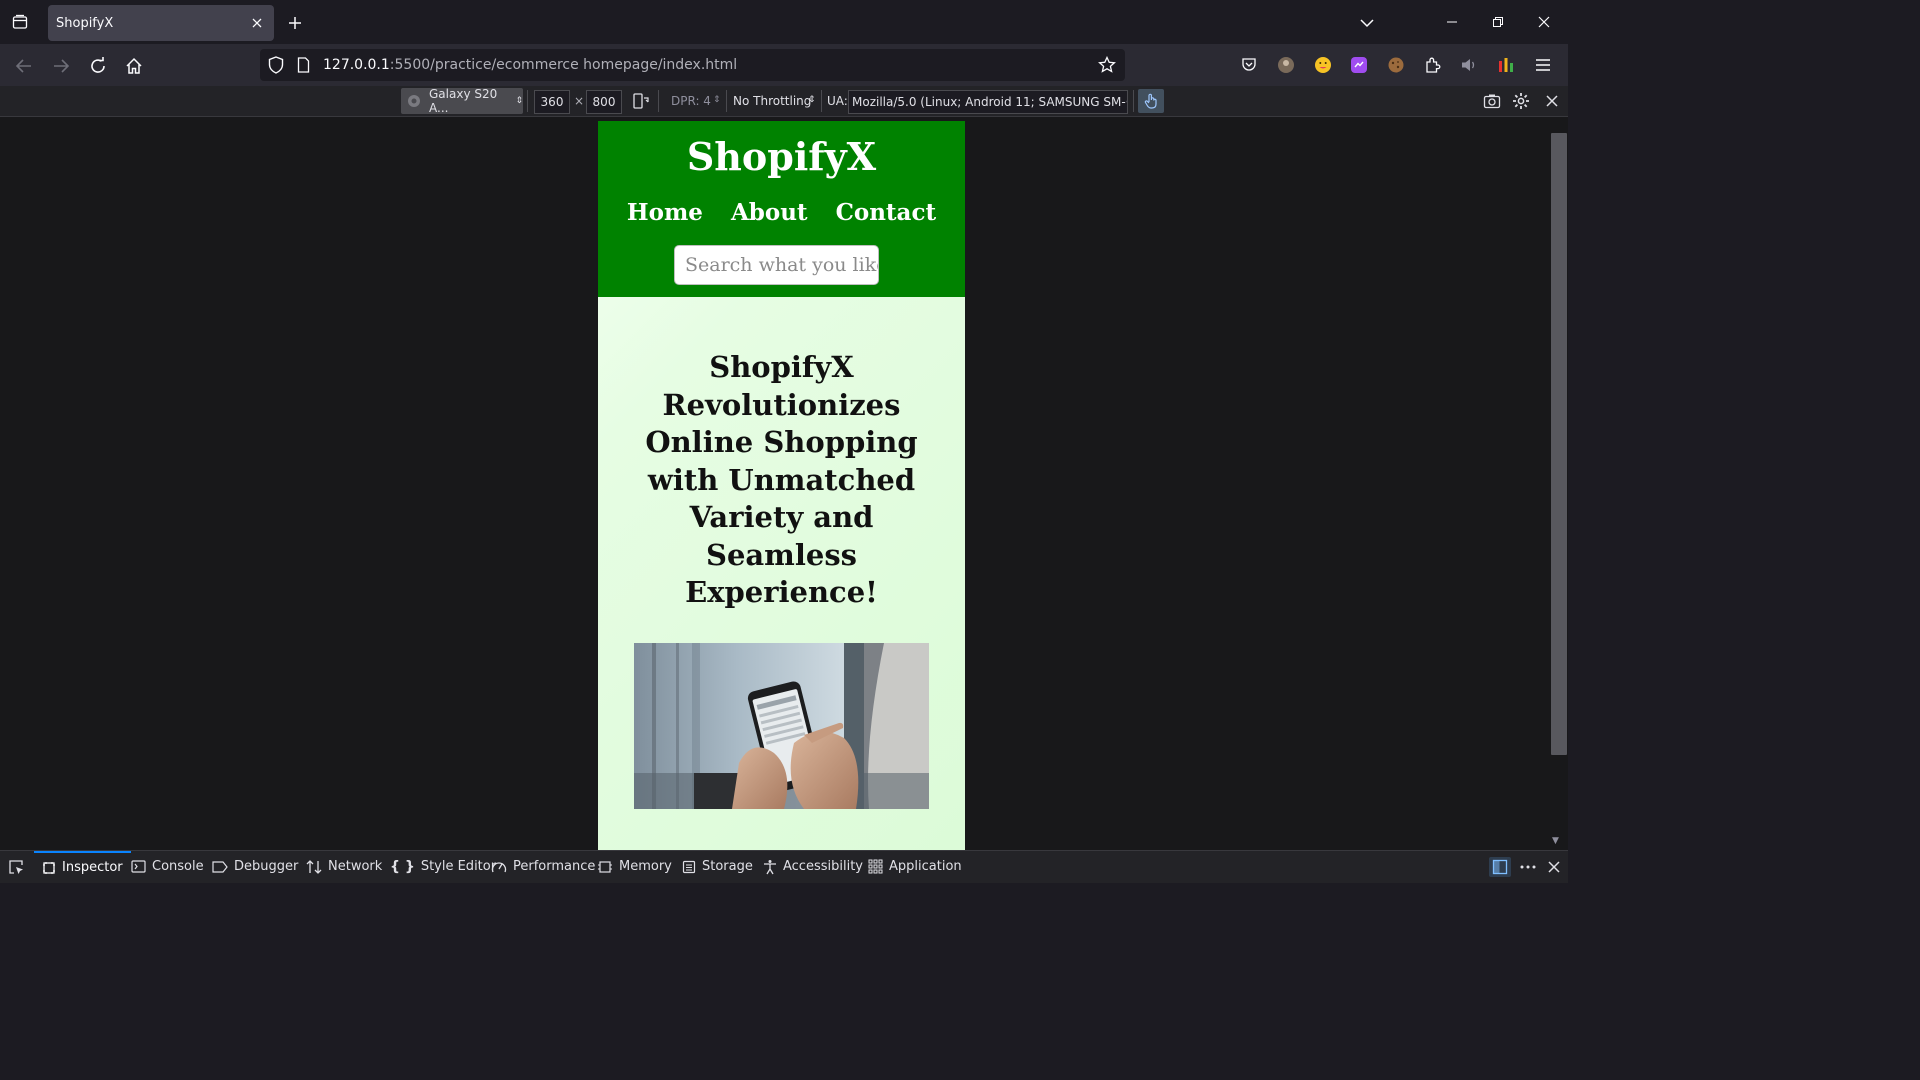 Image resolution: width=1920 pixels, height=1080 pixels. Describe the element at coordinates (1554, 867) in the screenshot. I see `close-devtools-icon` at that location.